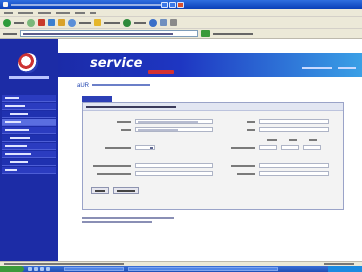 The width and height of the screenshot is (362, 272). Describe the element at coordinates (39, 269) in the screenshot. I see `quick-launch` at that location.